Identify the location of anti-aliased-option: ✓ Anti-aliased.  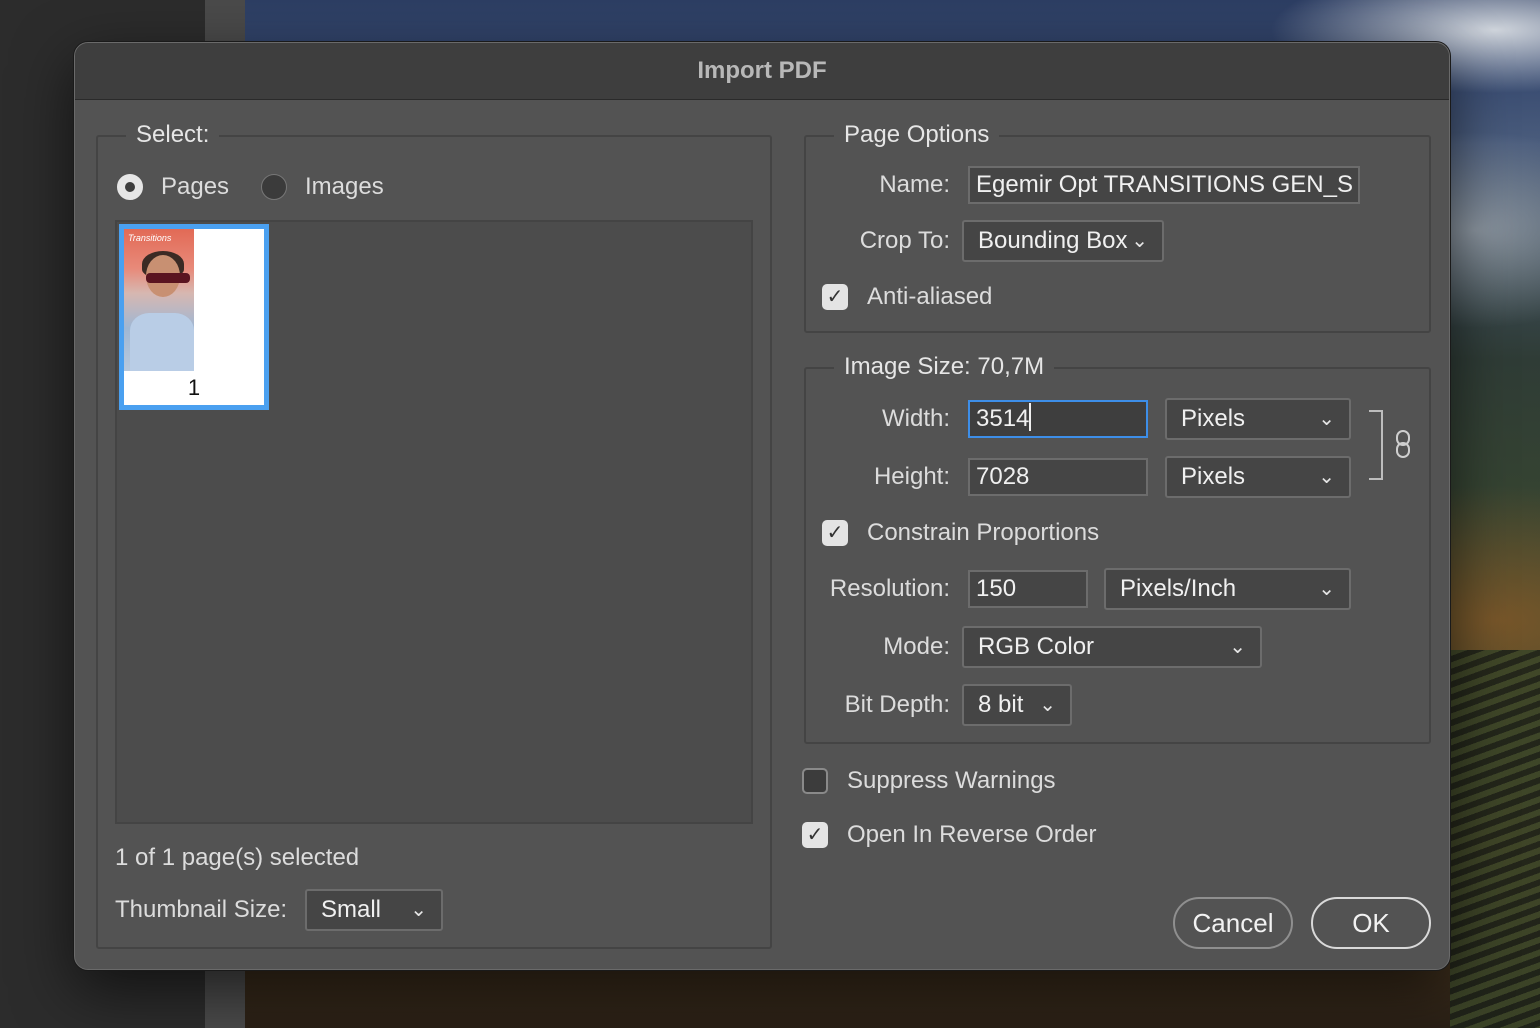
(907, 297).